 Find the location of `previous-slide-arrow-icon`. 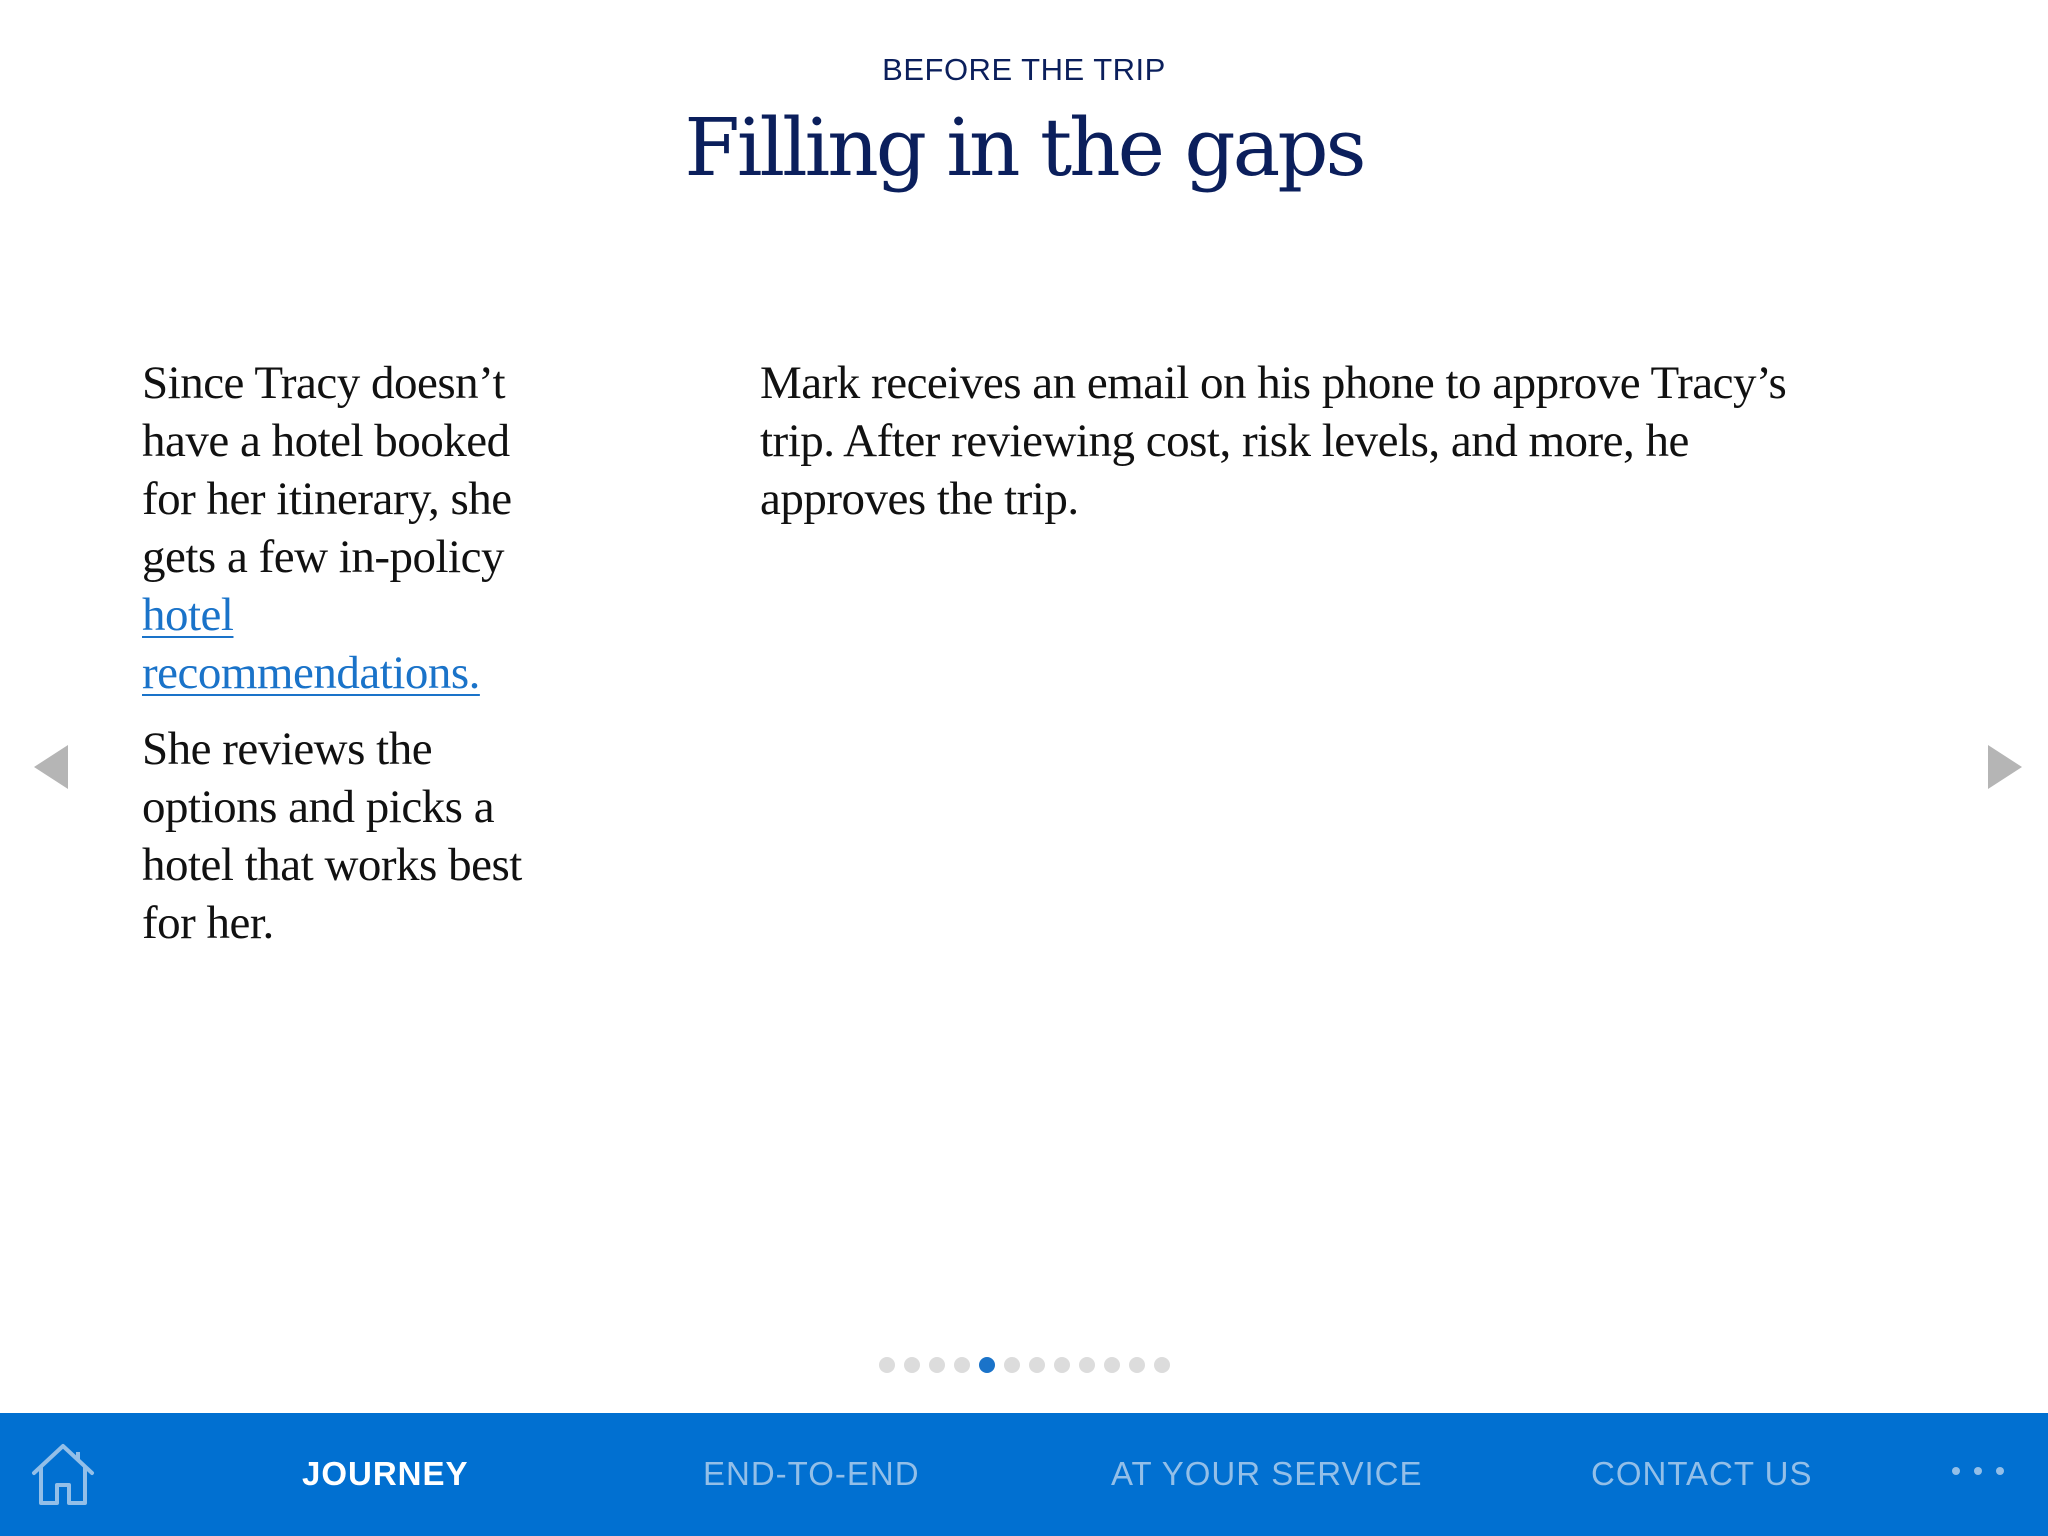

previous-slide-arrow-icon is located at coordinates (51, 767).